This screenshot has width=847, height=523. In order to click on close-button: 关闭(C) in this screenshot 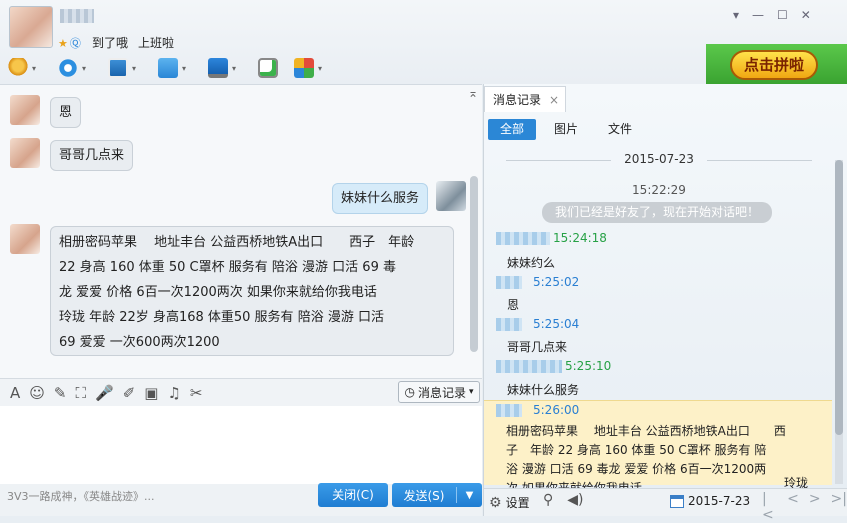, I will do `click(353, 495)`.